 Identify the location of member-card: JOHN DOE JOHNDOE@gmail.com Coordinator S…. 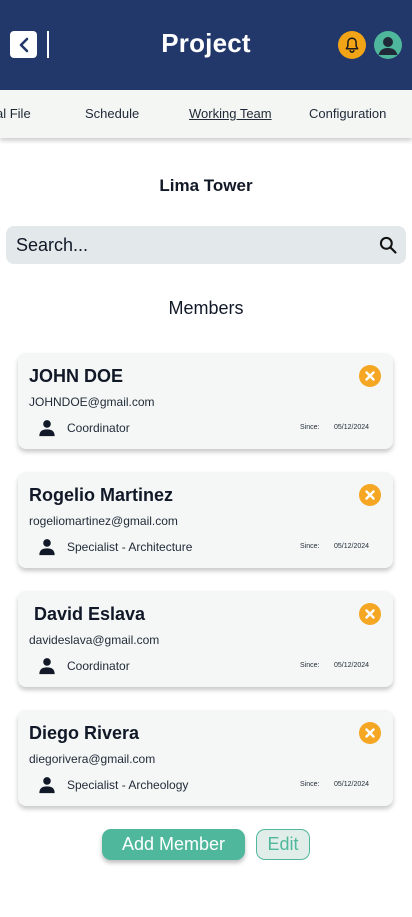
(205, 401).